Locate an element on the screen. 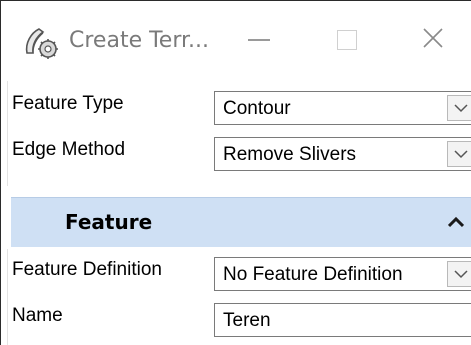 Image resolution: width=471 pixels, height=345 pixels. edge-method-row: Edge Method Remove Slivers is located at coordinates (239, 155).